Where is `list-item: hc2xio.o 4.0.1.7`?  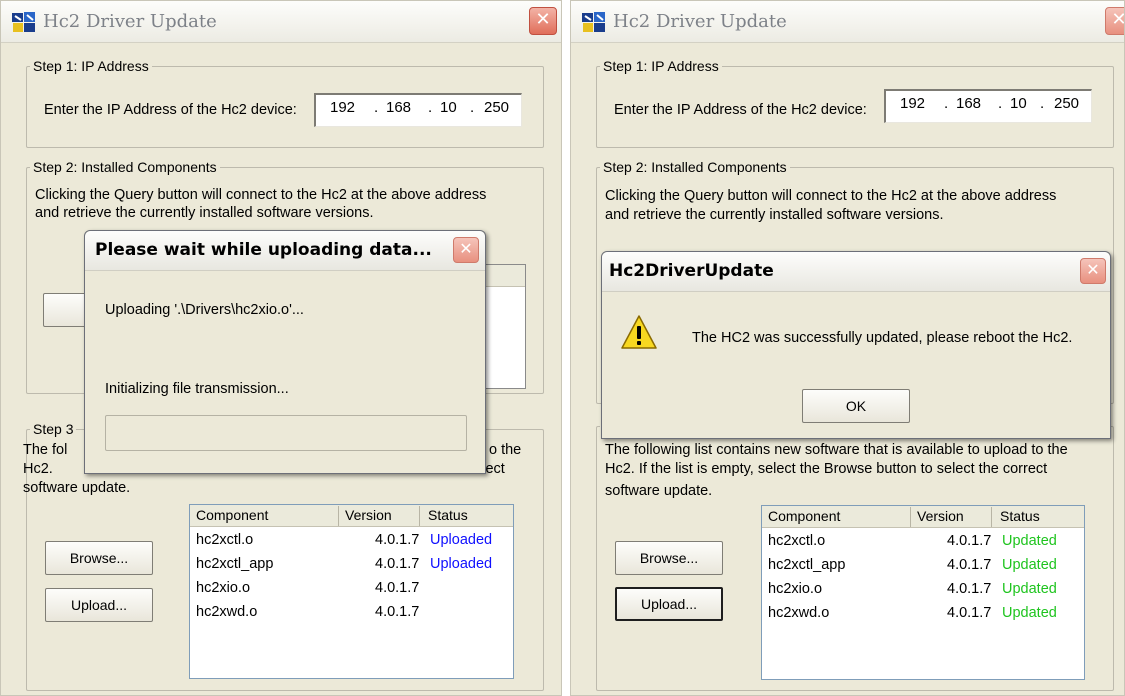 list-item: hc2xio.o 4.0.1.7 is located at coordinates (351, 592).